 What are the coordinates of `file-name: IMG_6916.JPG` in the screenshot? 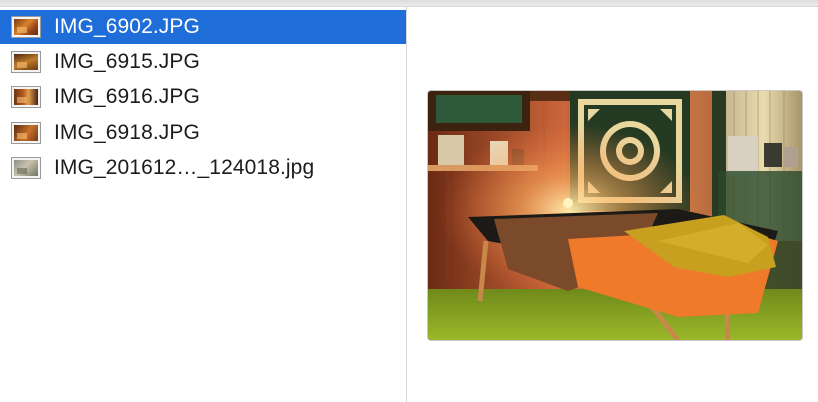 It's located at (127, 96).